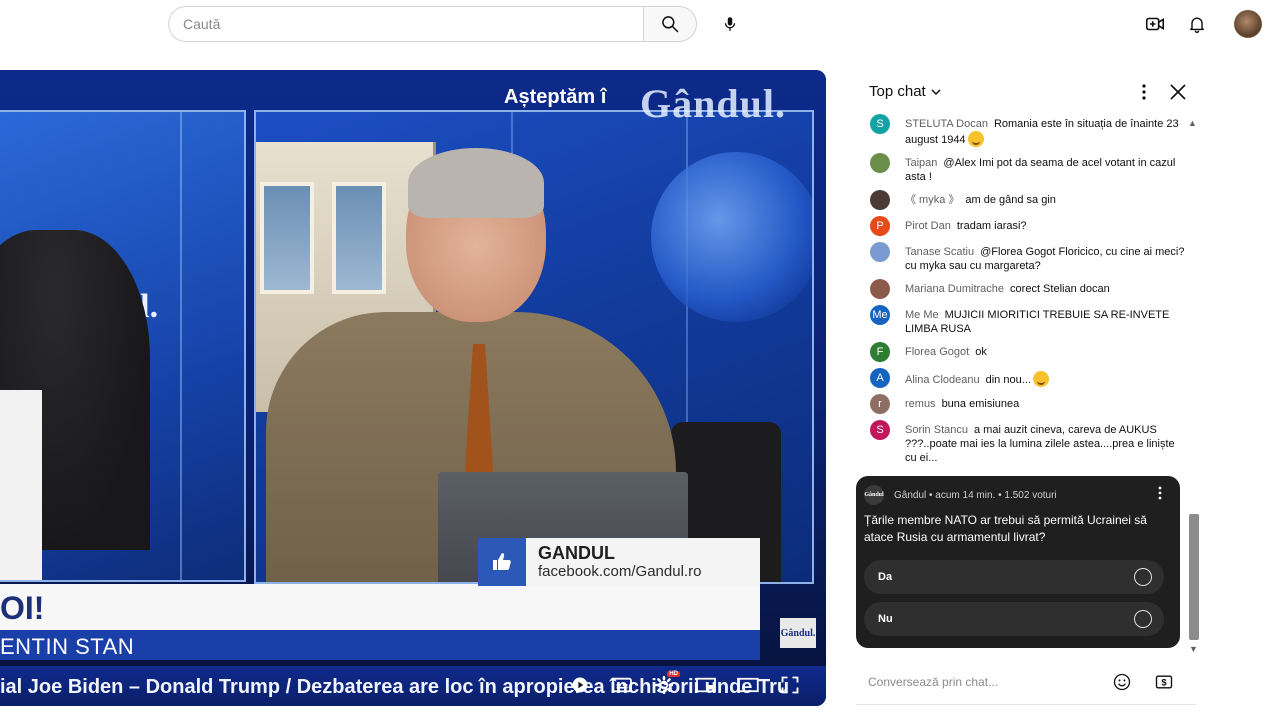 This screenshot has width=1280, height=720. Describe the element at coordinates (939, 252) in the screenshot. I see `chat-author-name: Tanase Scatiu` at that location.